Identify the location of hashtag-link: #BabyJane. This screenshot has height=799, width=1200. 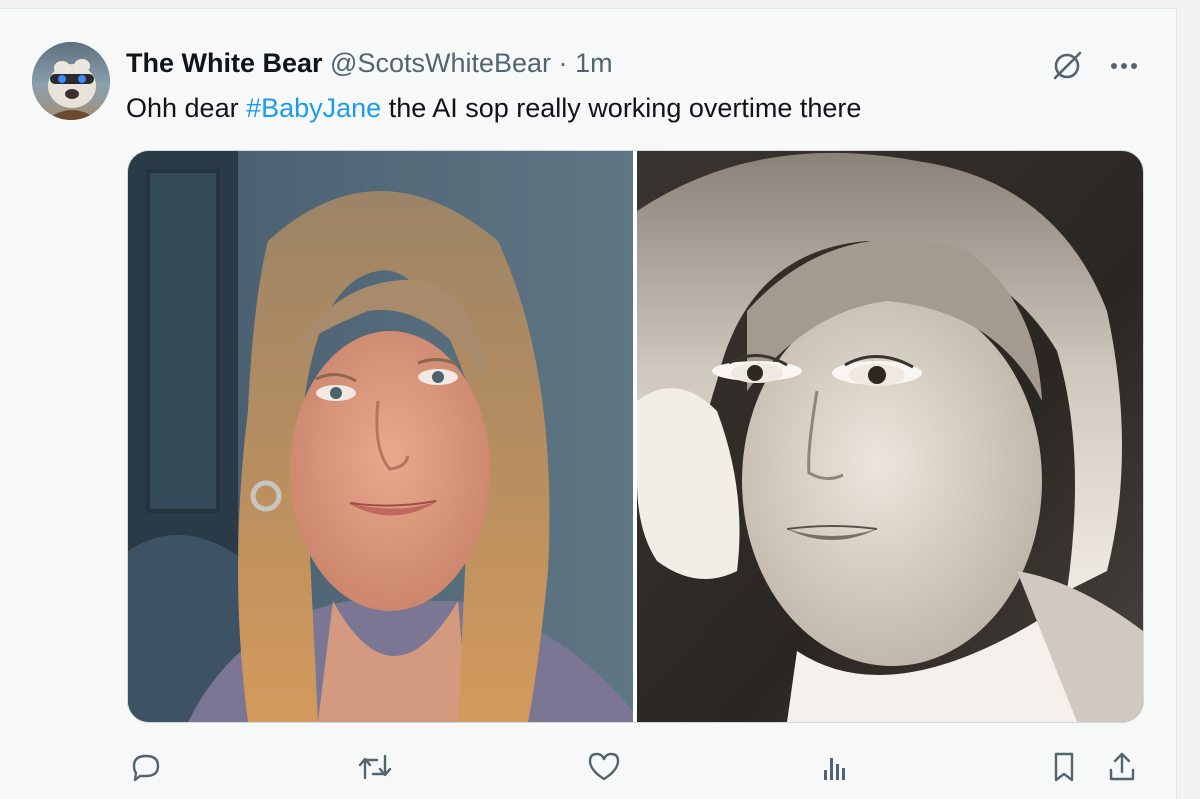
(313, 108).